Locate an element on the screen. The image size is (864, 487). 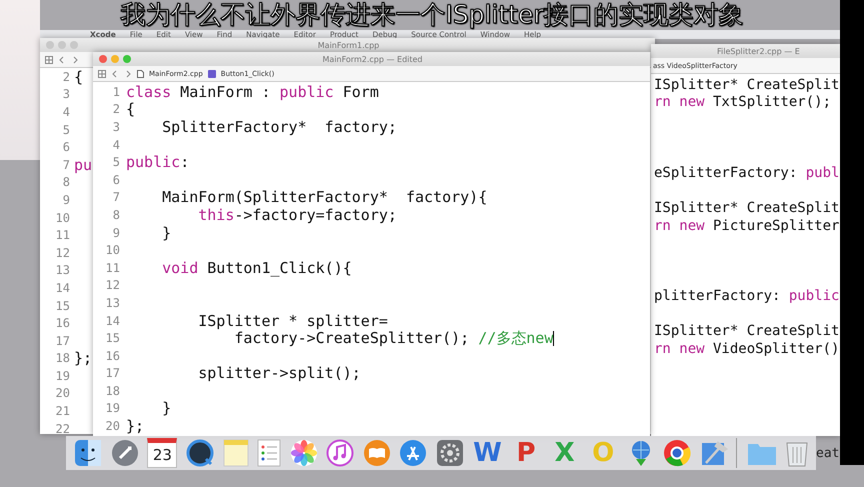
code-line: ISplitter * splitter= is located at coordinates (292, 321).